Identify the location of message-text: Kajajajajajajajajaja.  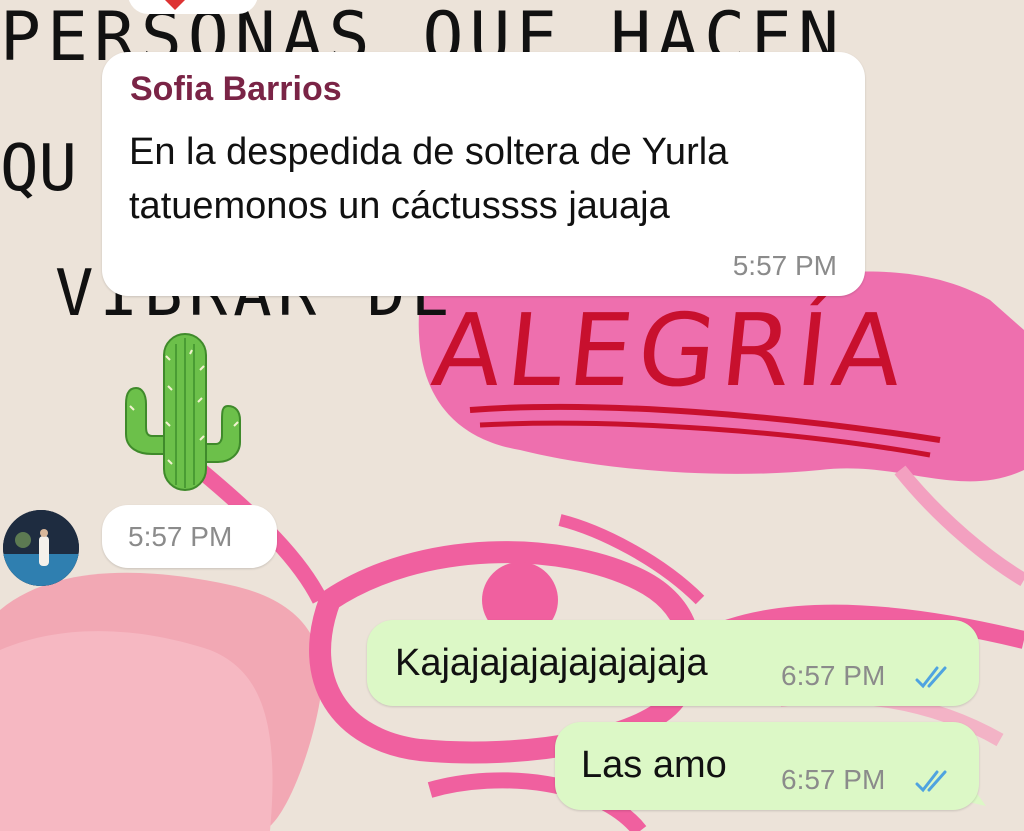
(551, 663).